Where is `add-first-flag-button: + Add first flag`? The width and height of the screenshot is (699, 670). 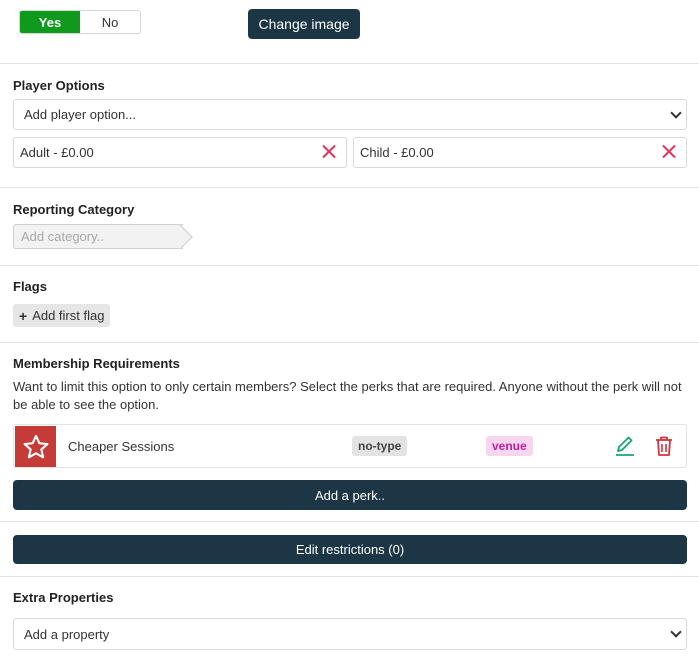
add-first-flag-button: + Add first flag is located at coordinates (62, 315).